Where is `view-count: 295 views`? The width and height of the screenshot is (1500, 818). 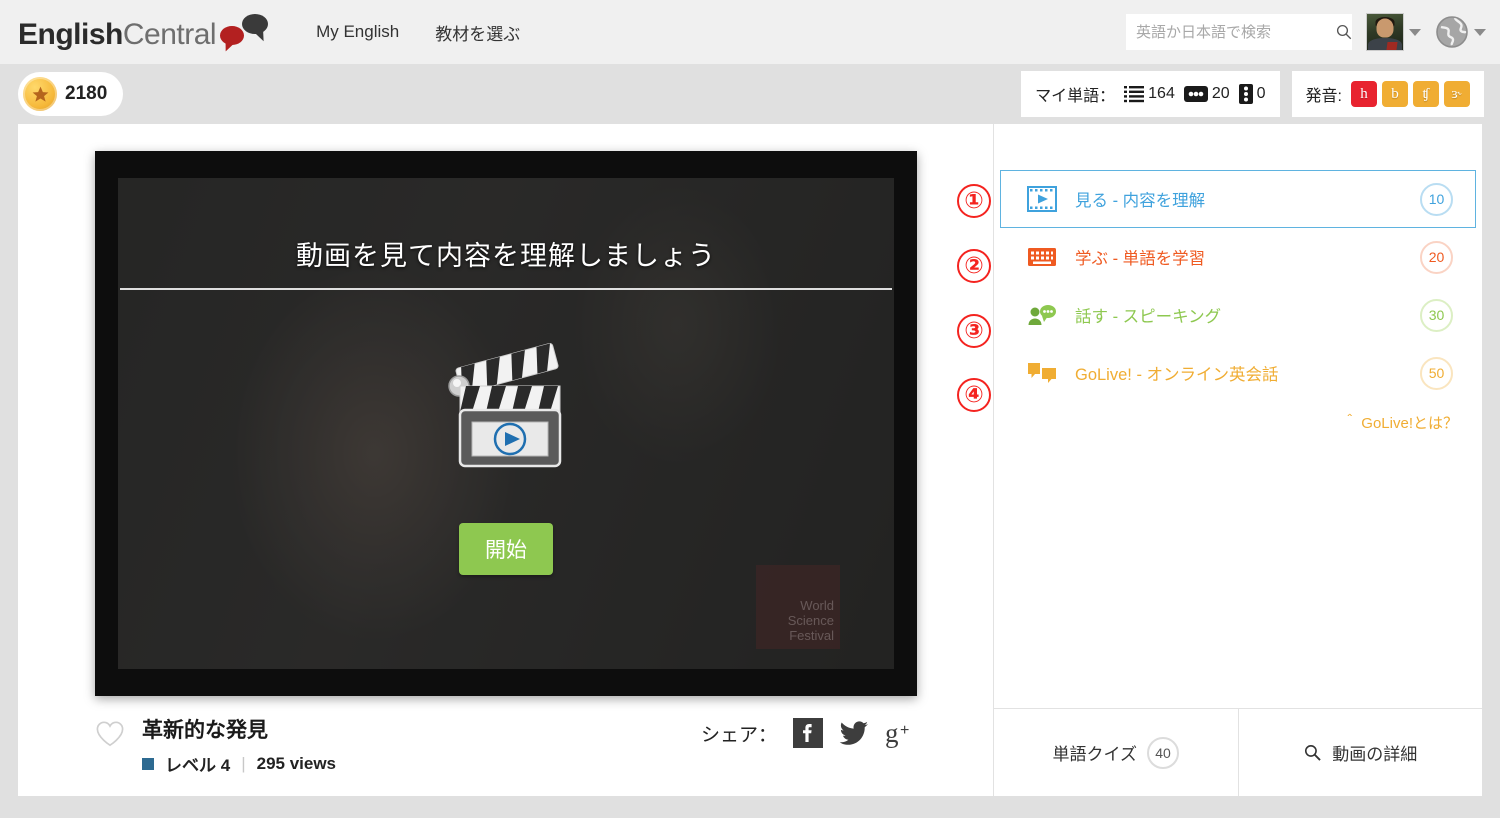 view-count: 295 views is located at coordinates (296, 763).